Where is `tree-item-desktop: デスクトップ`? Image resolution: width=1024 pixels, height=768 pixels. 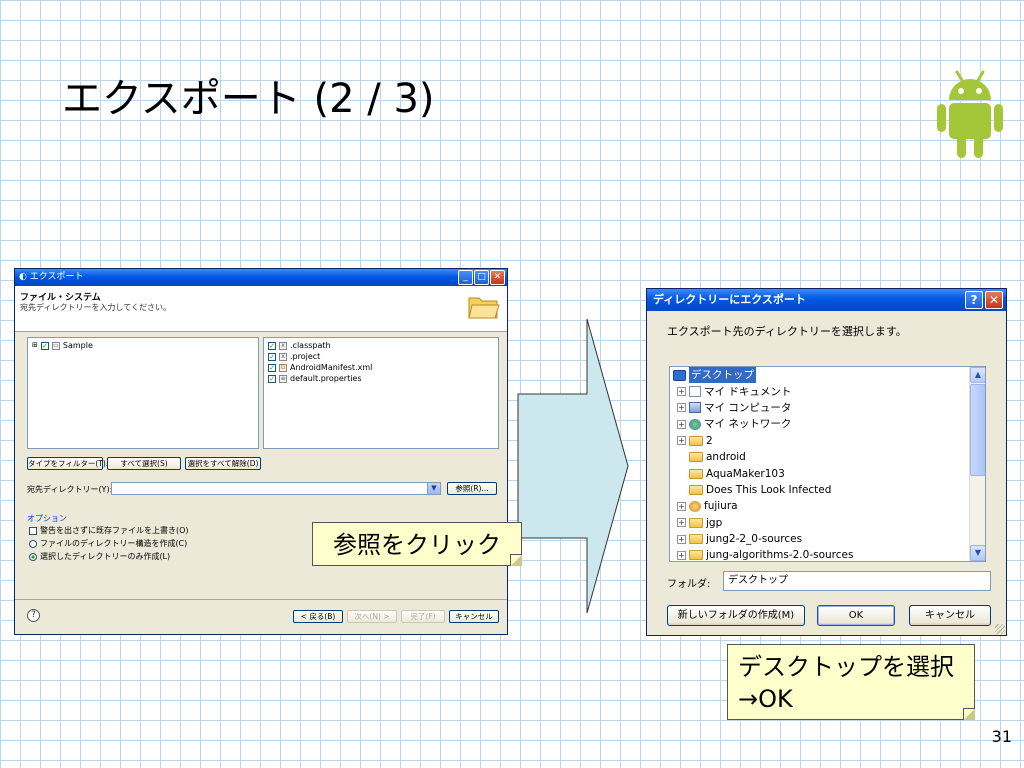 tree-item-desktop: デスクトップ is located at coordinates (827, 375).